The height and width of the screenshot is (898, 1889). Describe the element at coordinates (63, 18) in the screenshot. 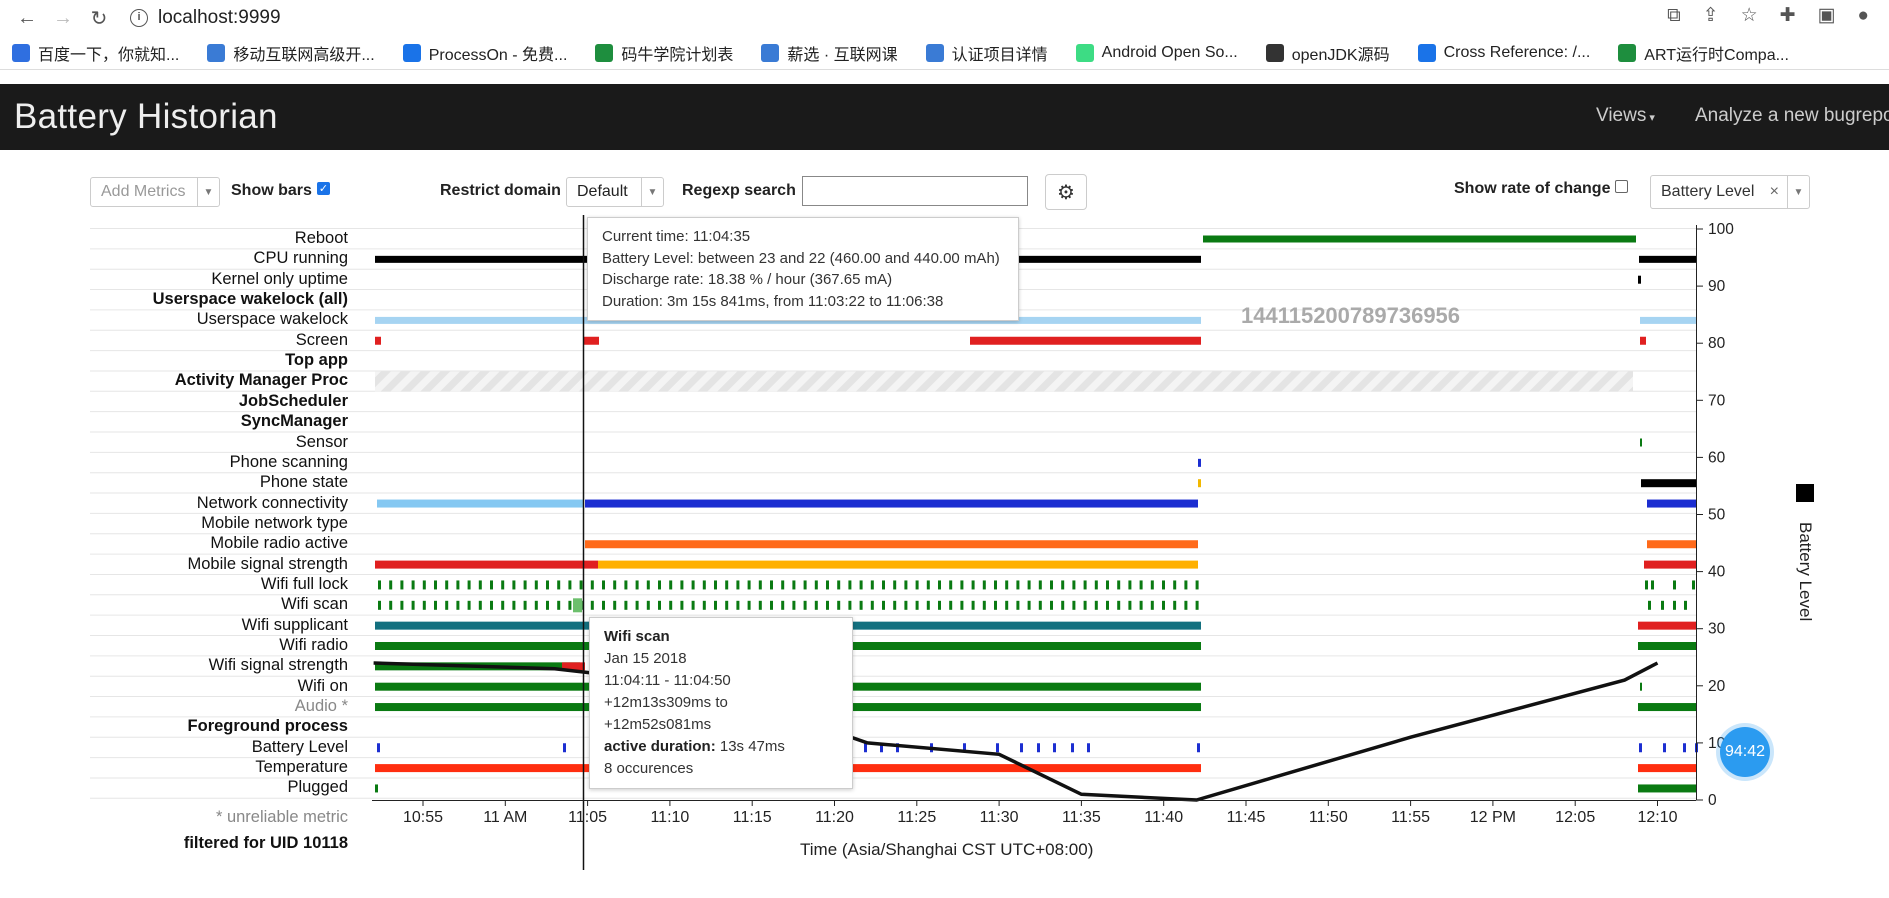

I see `forward-icon: →` at that location.